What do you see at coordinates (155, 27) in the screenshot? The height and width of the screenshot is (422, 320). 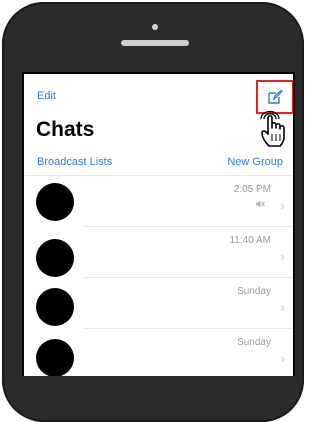 I see `camera` at bounding box center [155, 27].